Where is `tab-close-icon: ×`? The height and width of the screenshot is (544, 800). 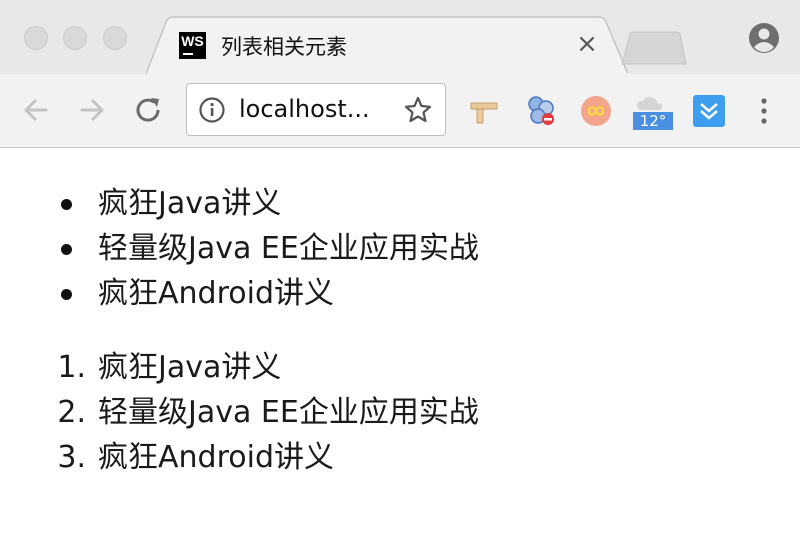 tab-close-icon: × is located at coordinates (587, 44).